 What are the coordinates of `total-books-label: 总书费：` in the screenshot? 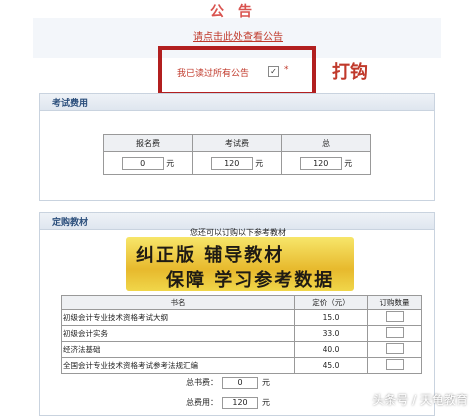 It's located at (202, 382).